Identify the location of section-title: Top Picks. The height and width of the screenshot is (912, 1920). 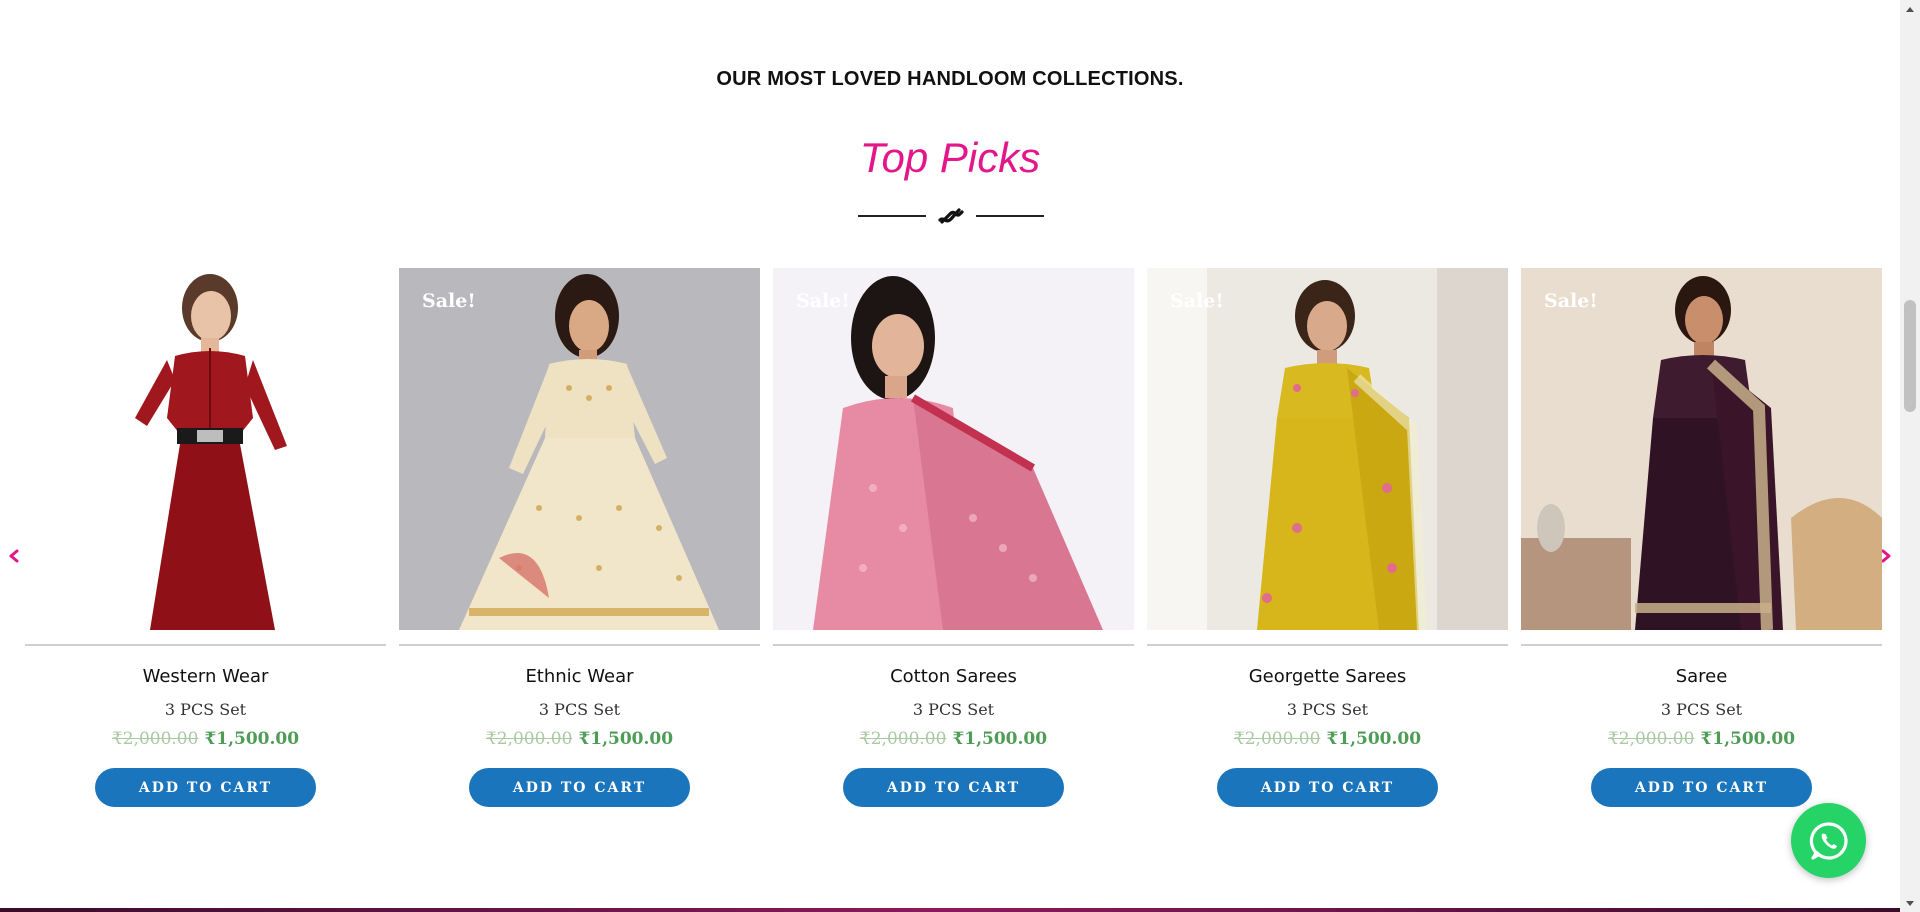
(950, 157).